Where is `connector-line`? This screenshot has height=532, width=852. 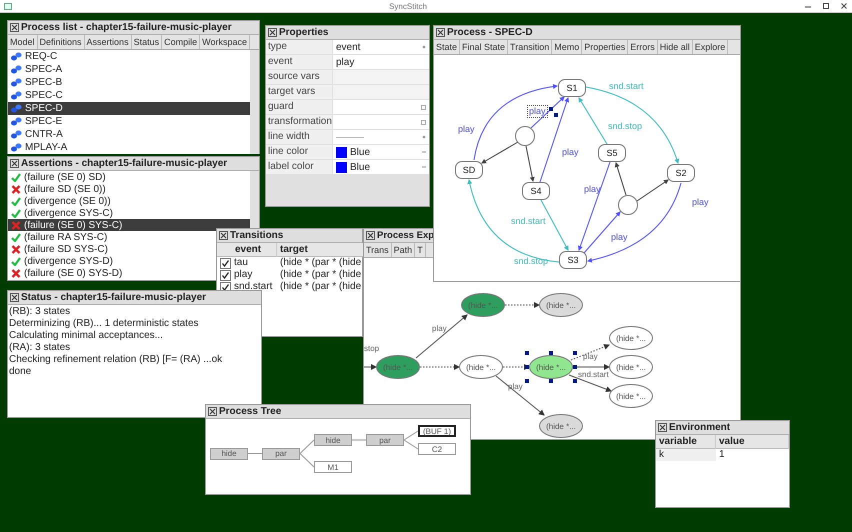 connector-line is located at coordinates (411, 445).